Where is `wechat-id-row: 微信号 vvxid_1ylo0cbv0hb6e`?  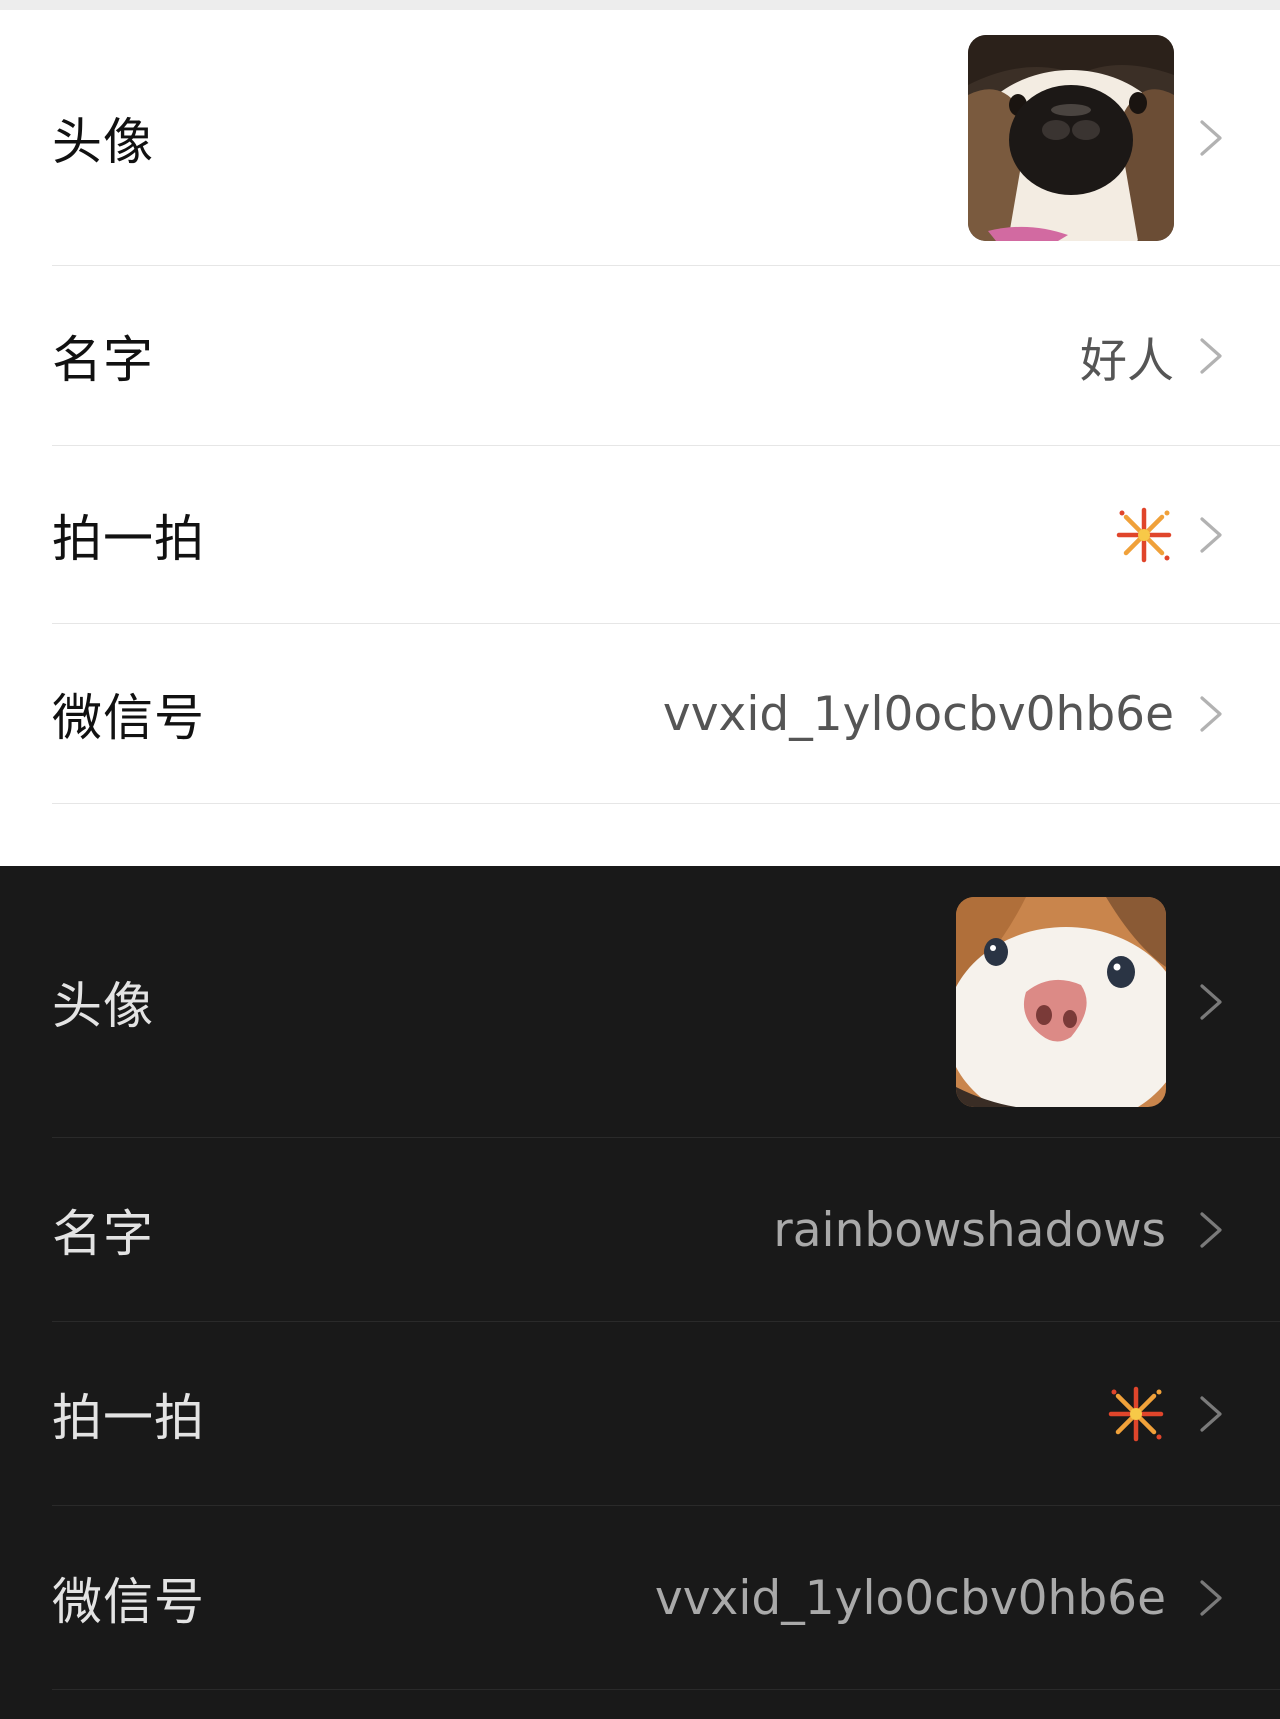
wechat-id-row: 微信号 vvxid_1ylo0cbv0hb6e is located at coordinates (640, 1598).